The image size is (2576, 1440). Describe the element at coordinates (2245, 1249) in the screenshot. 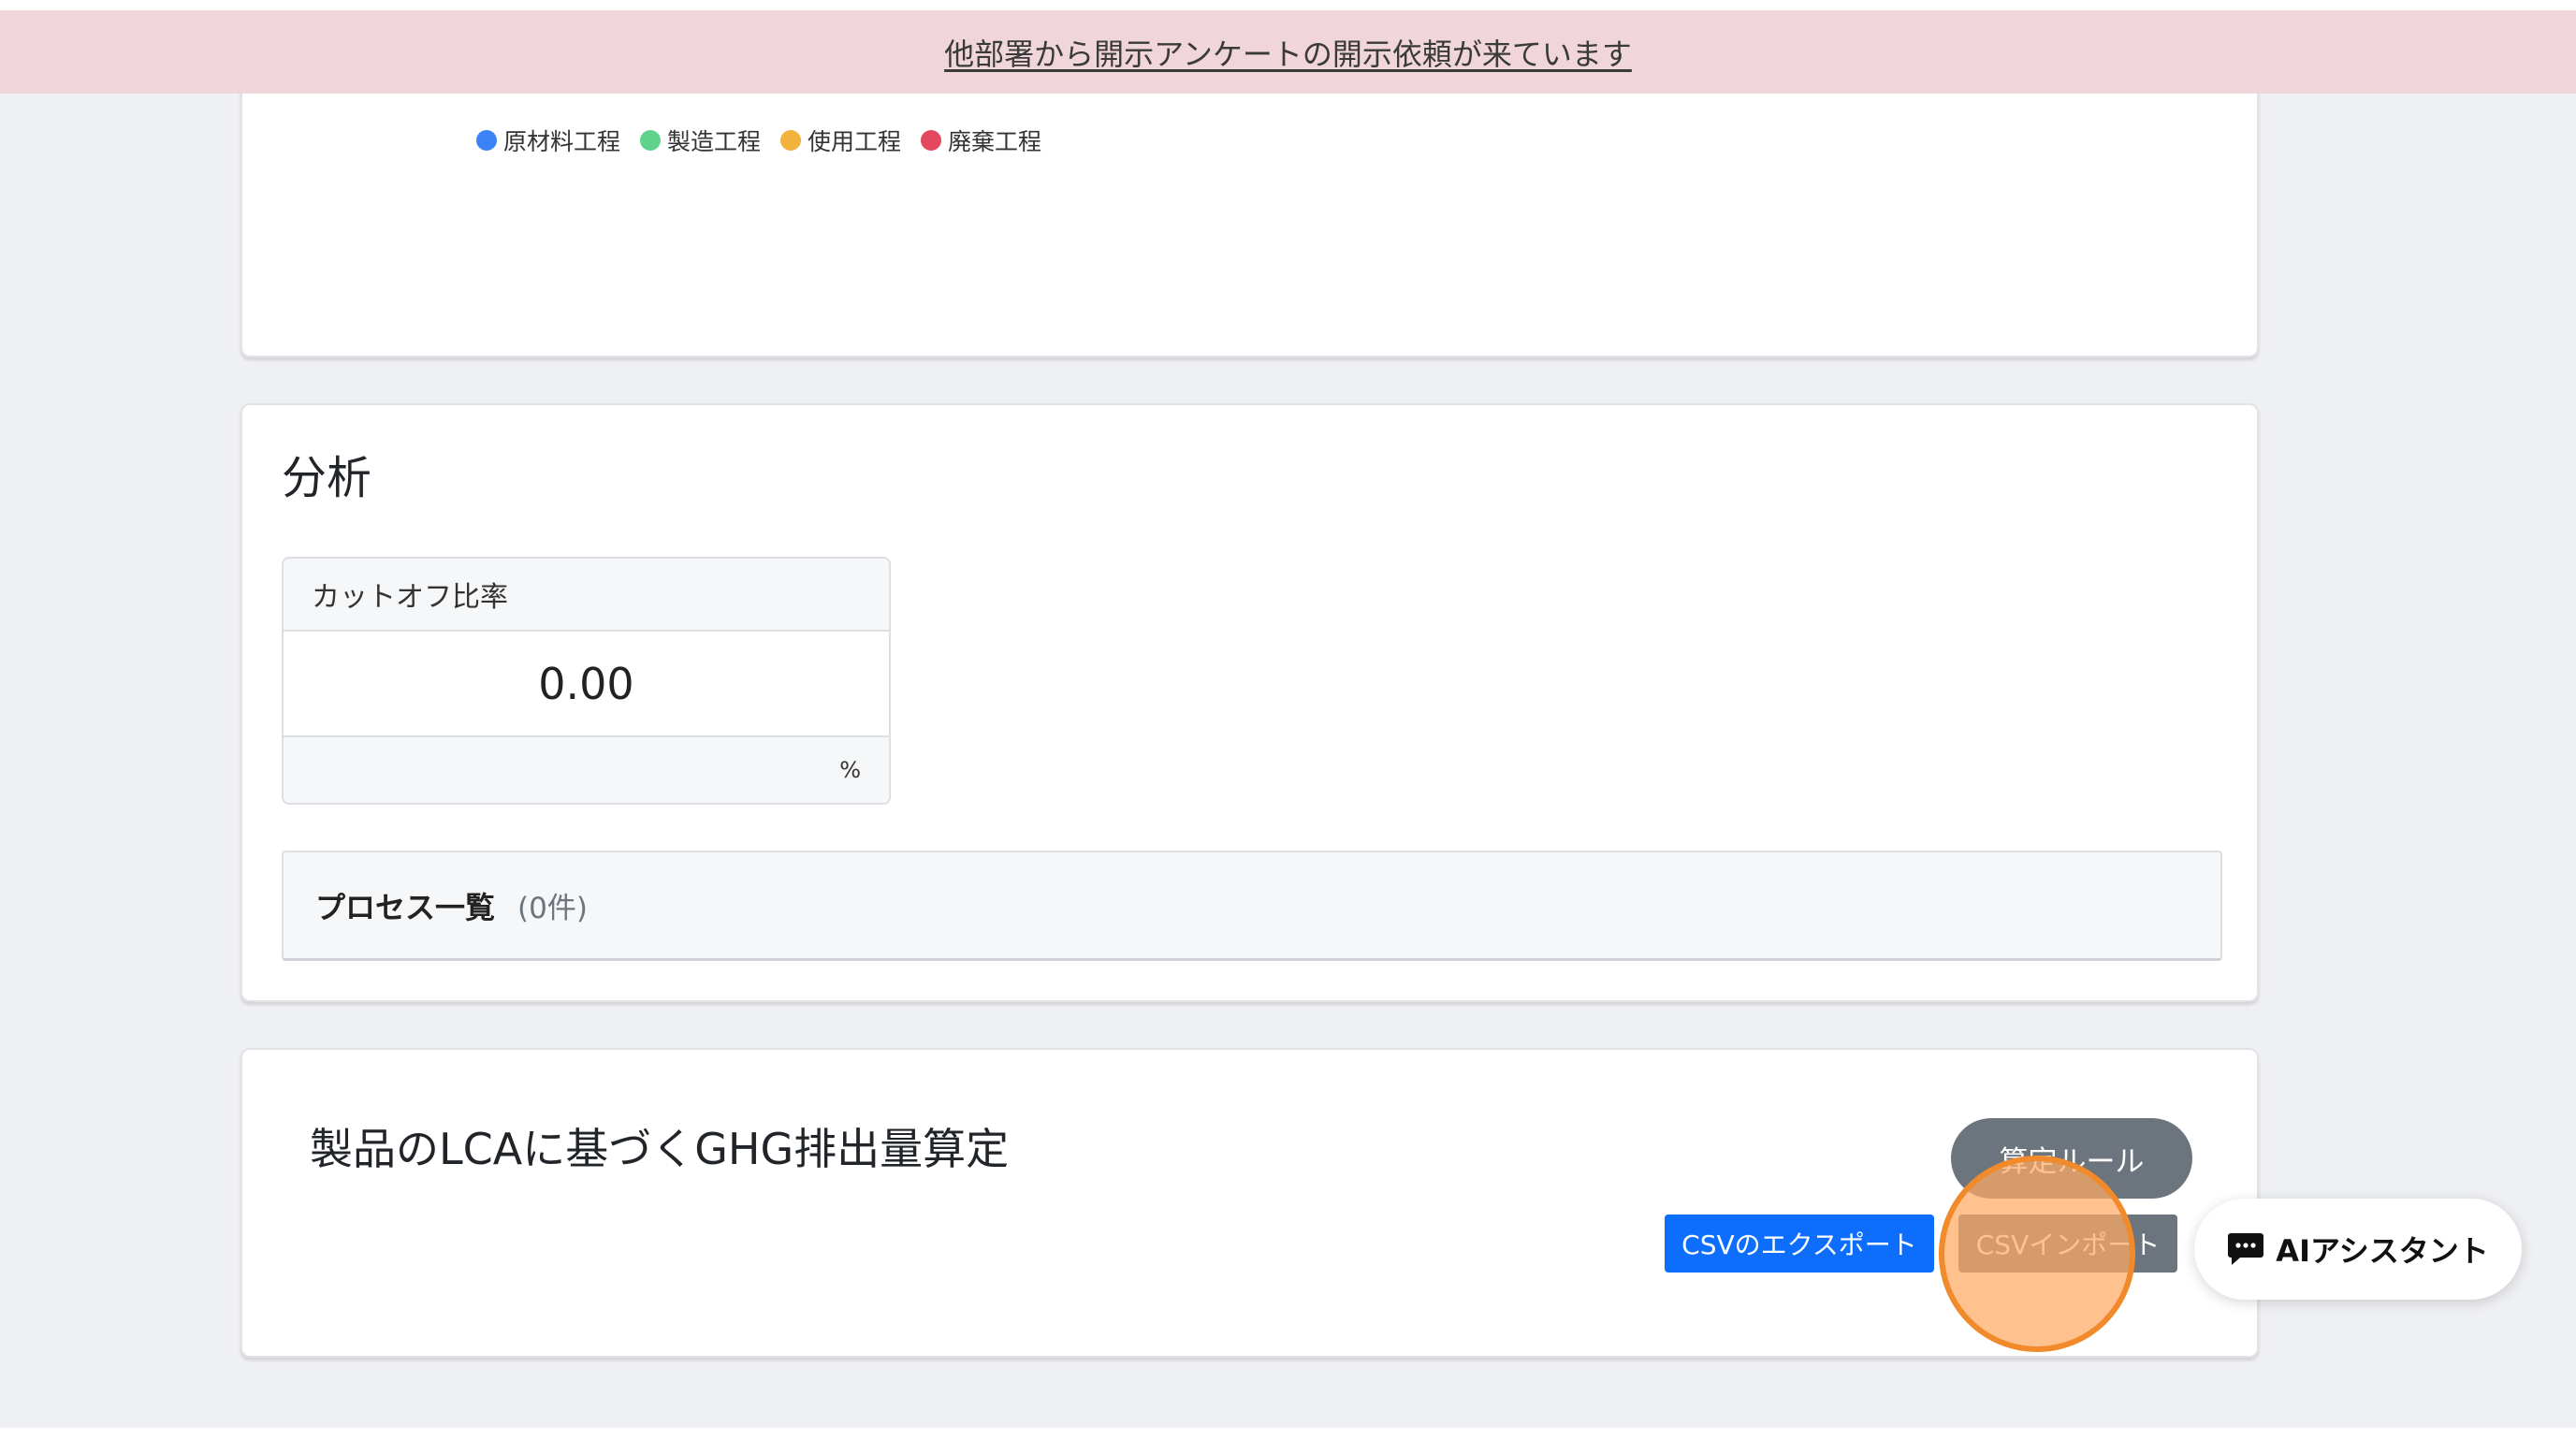

I see `chat-icon` at that location.